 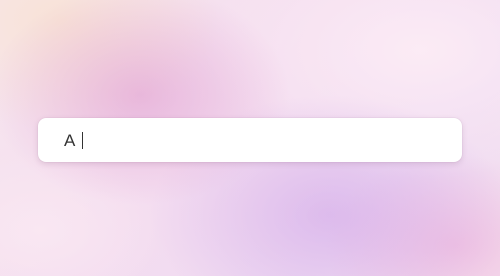 I want to click on text-cursor, so click(x=82, y=140).